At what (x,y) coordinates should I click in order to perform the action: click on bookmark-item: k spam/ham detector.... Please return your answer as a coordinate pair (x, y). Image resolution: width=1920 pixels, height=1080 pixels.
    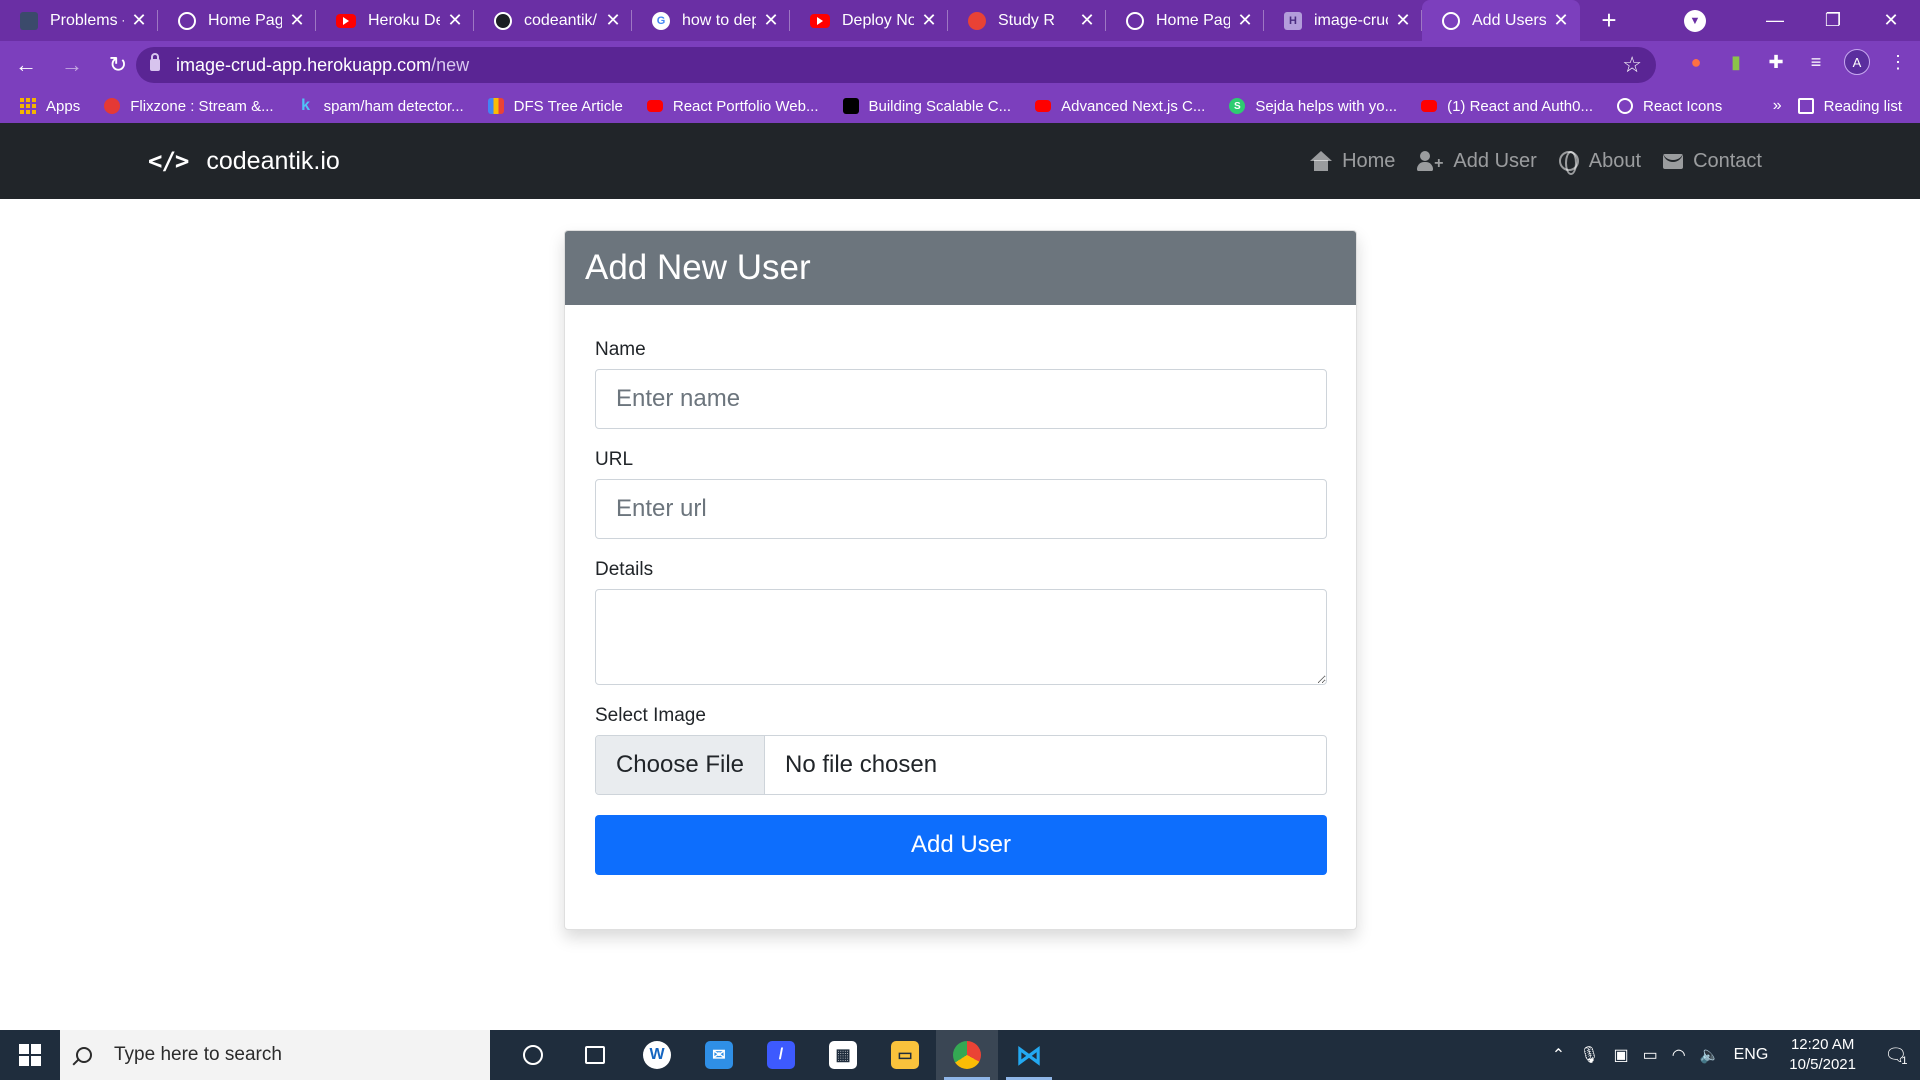
    Looking at the image, I should click on (381, 106).